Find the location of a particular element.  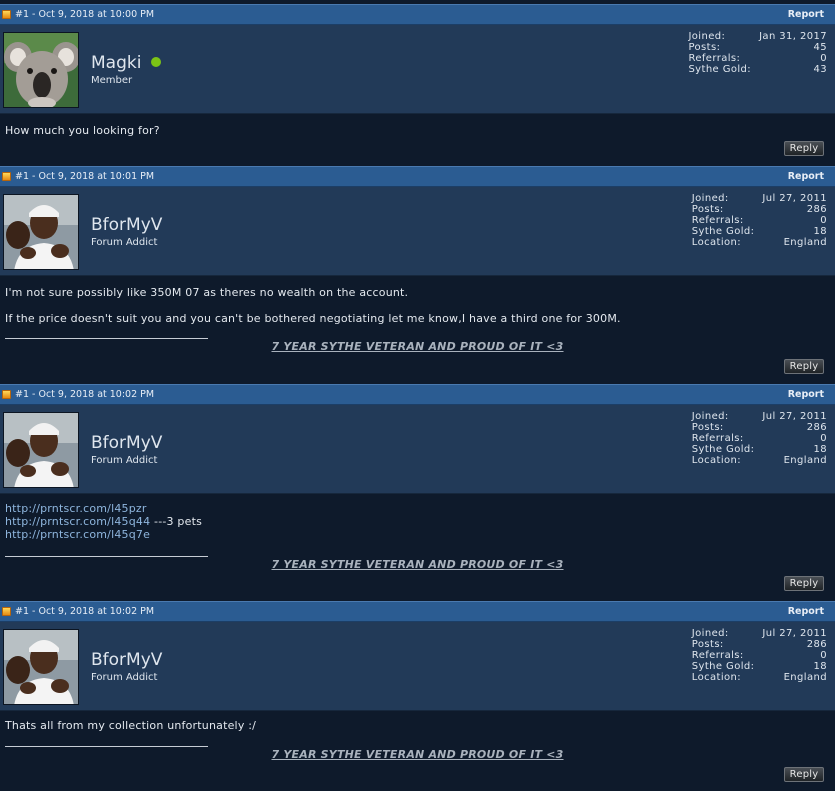

post-date: #1 - Oct 9, 2018 at 10:01 PM is located at coordinates (85, 176).